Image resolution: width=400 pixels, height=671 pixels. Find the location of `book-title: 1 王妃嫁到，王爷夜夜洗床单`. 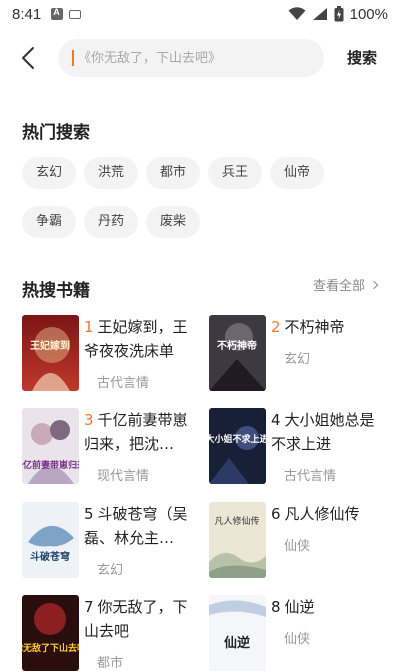

book-title: 1 王妃嫁到，王爷夜夜洗床单 is located at coordinates (143, 339).